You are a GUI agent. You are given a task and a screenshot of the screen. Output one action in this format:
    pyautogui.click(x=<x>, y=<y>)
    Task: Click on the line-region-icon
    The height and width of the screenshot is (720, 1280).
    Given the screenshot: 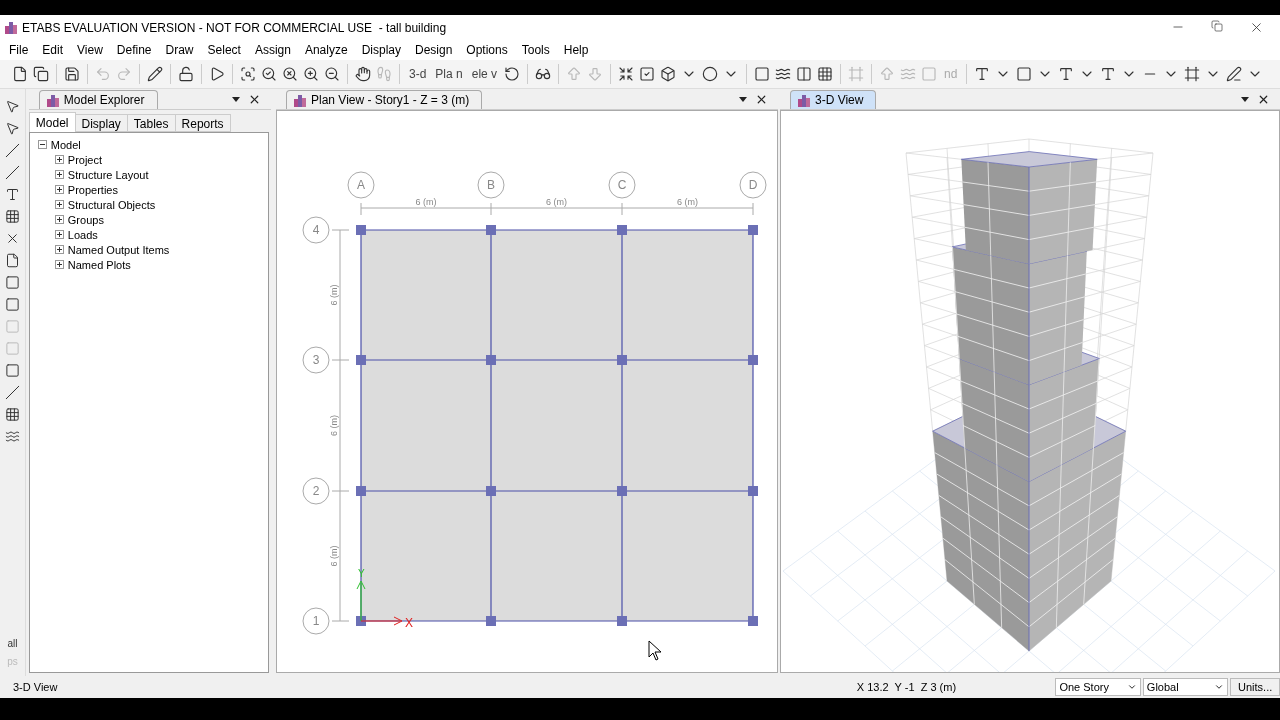 What is the action you would take?
    pyautogui.click(x=12, y=172)
    